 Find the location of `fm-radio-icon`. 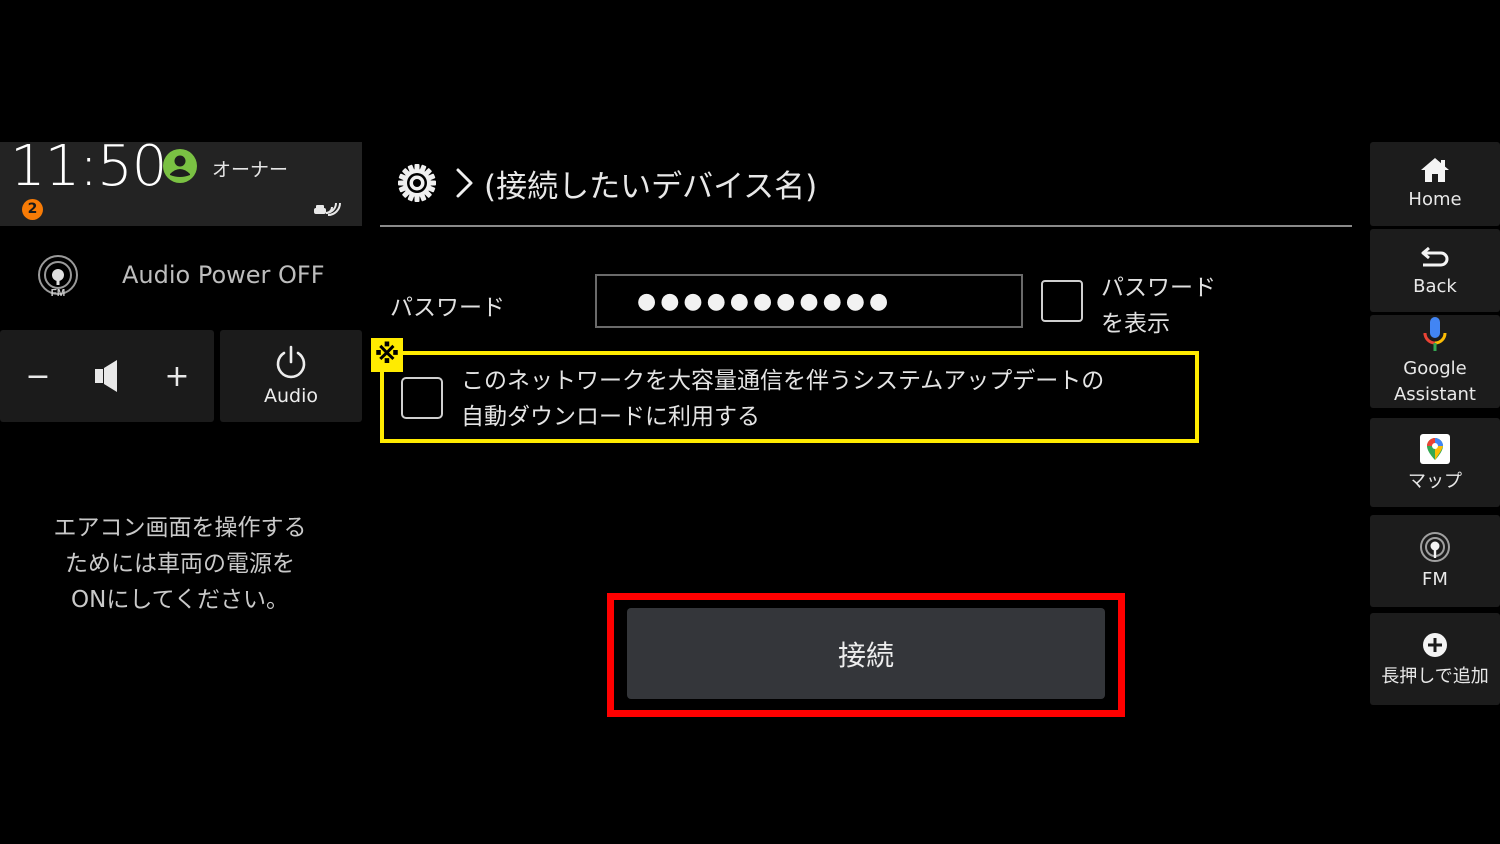

fm-radio-icon is located at coordinates (1435, 547).